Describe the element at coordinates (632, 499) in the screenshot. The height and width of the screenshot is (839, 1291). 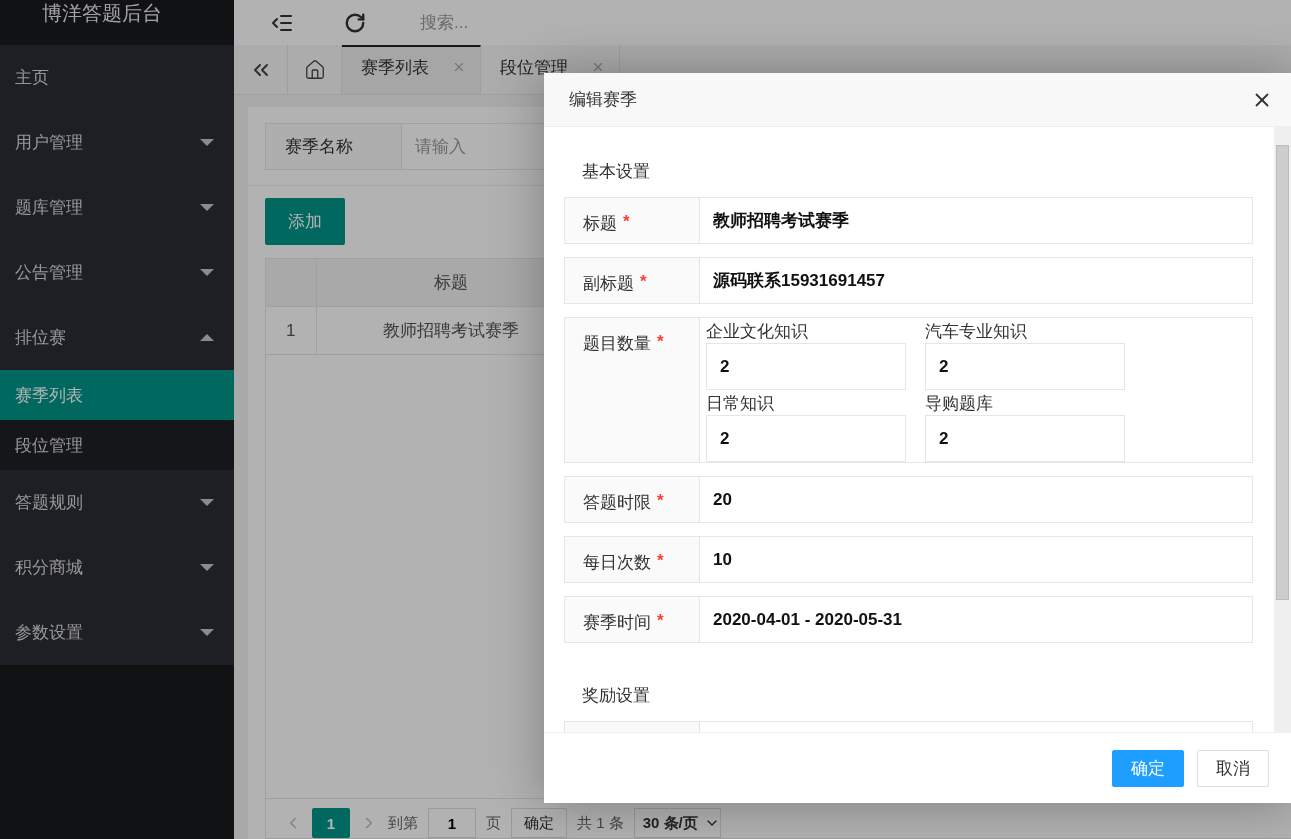
I see `field-label: 答题时限 *` at that location.